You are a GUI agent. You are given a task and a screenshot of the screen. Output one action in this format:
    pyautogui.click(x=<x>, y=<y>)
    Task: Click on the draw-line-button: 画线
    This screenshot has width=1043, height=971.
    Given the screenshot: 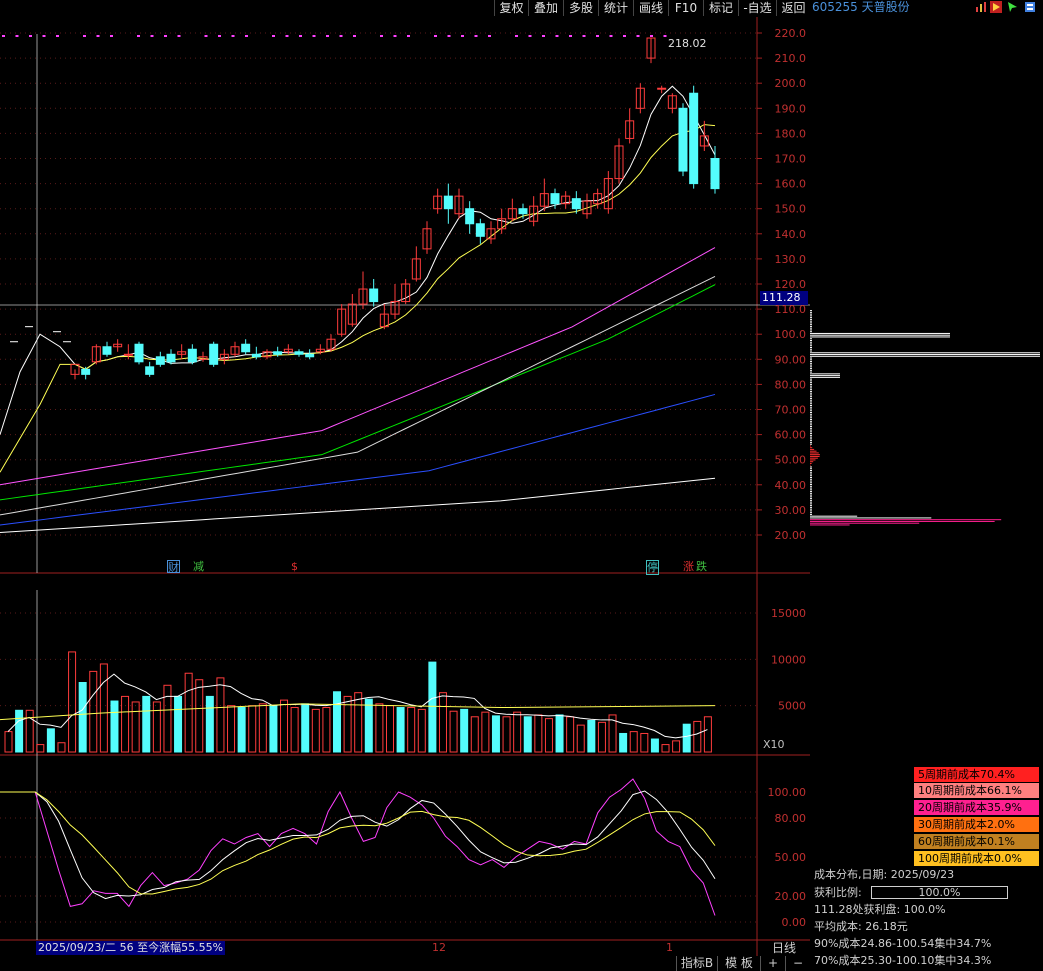 What is the action you would take?
    pyautogui.click(x=650, y=8)
    